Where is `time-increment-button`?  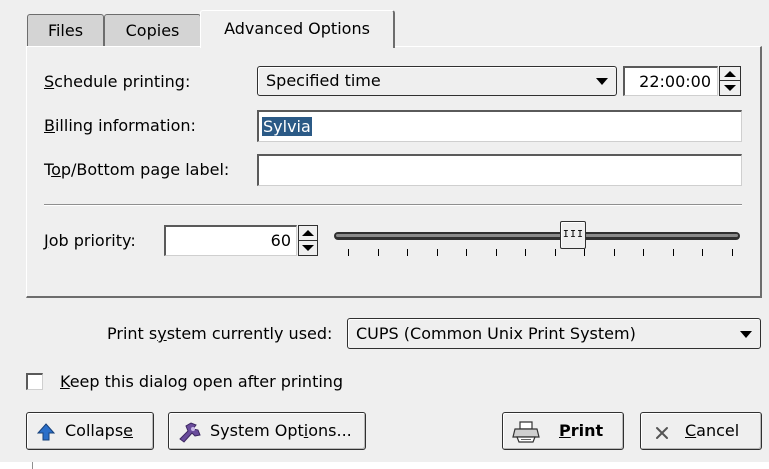 time-increment-button is located at coordinates (730, 74).